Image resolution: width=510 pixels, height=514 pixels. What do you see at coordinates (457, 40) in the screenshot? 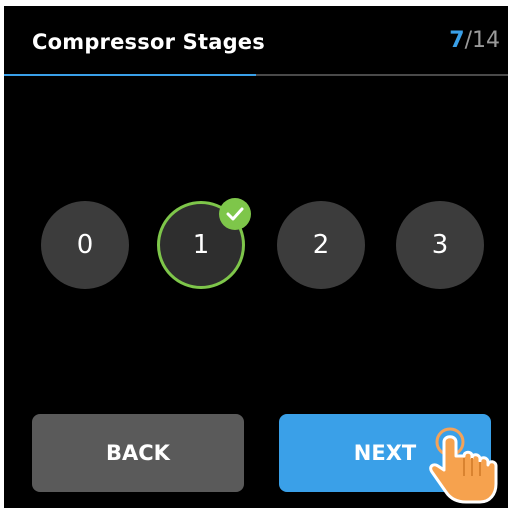
I see `step-current: 7` at bounding box center [457, 40].